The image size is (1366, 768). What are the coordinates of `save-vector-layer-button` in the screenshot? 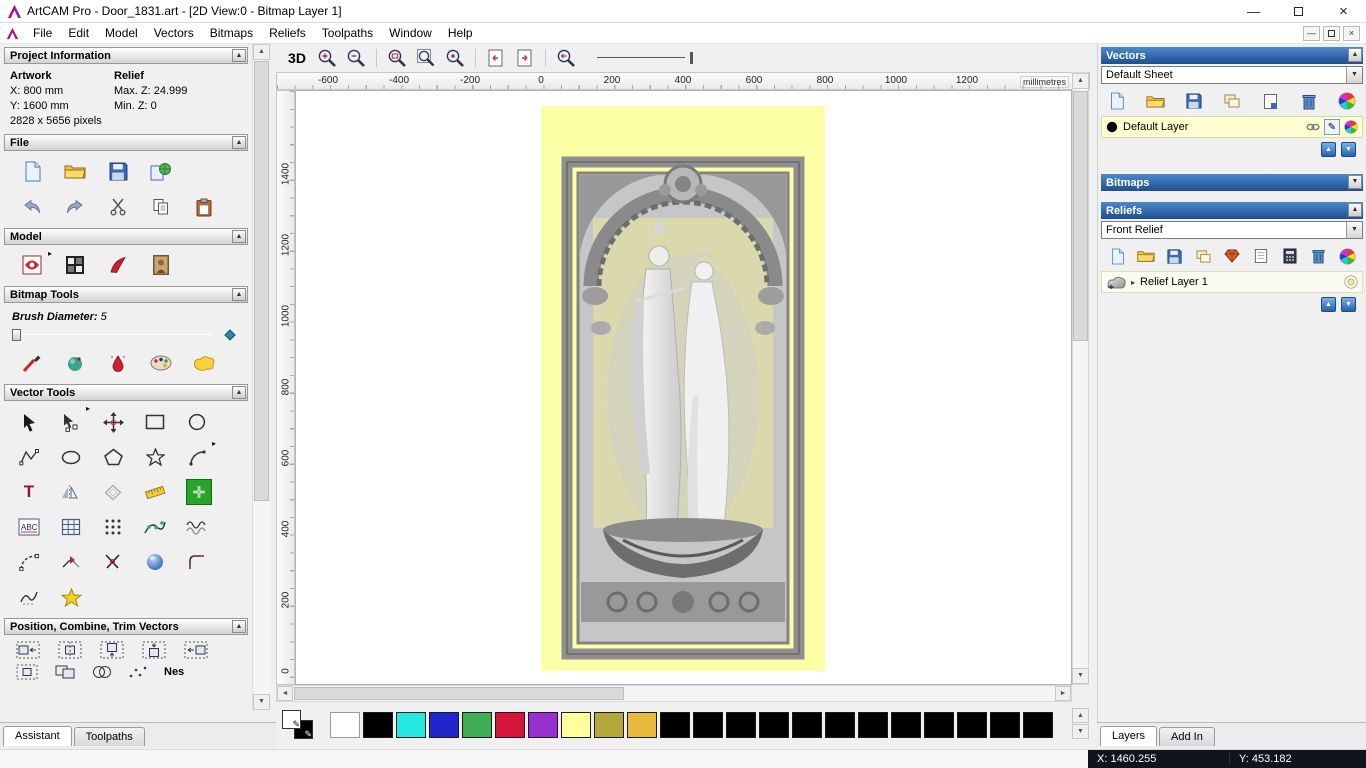 It's located at (1194, 101).